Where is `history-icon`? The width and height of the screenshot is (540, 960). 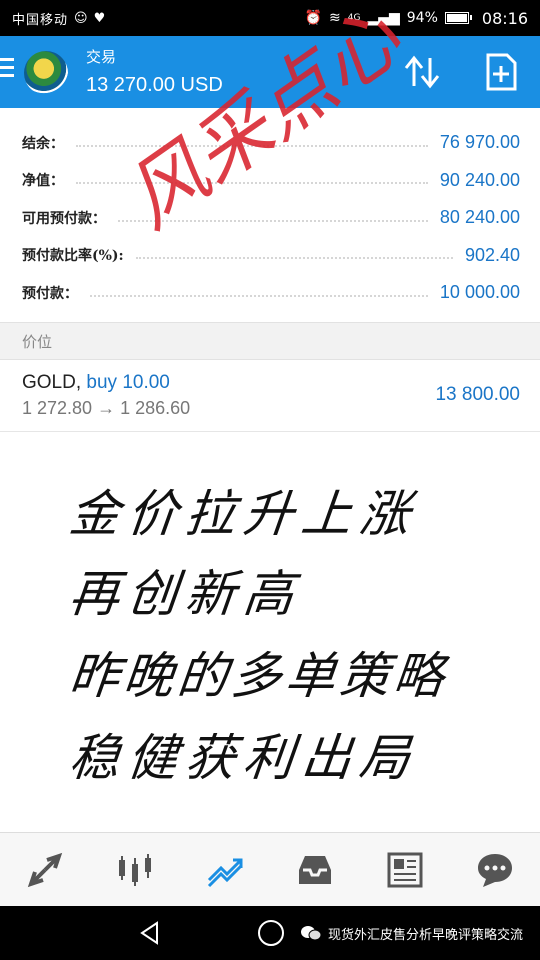
history-icon is located at coordinates (315, 870).